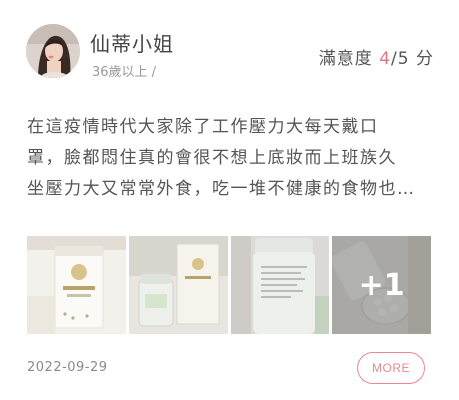 The height and width of the screenshot is (400, 459). I want to click on user-age-group: 36歲以上 /, so click(124, 72).